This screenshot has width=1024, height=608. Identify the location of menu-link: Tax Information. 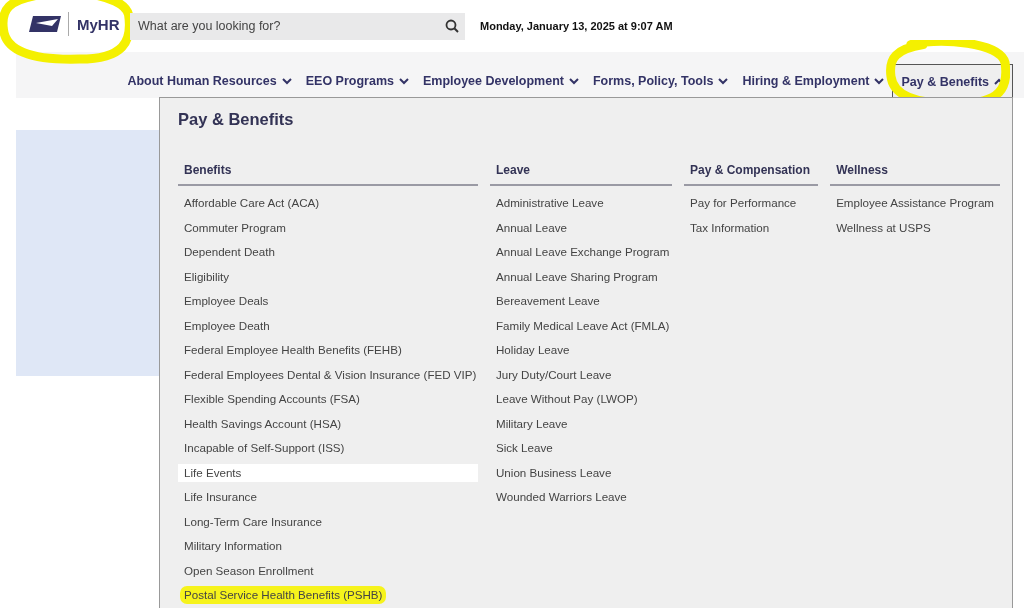
(751, 227).